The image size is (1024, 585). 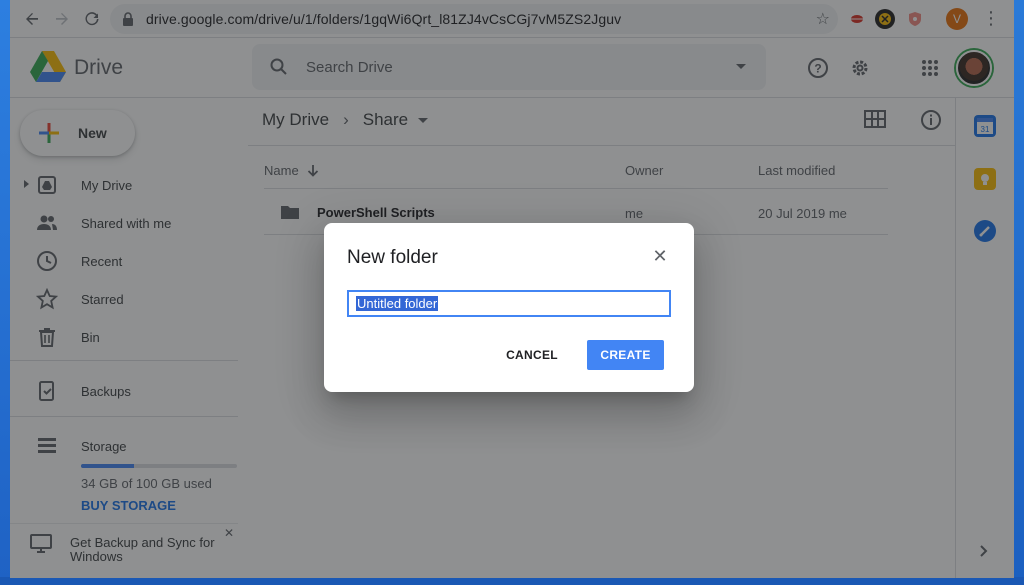 I want to click on cancel-button: CANCEL, so click(x=532, y=355).